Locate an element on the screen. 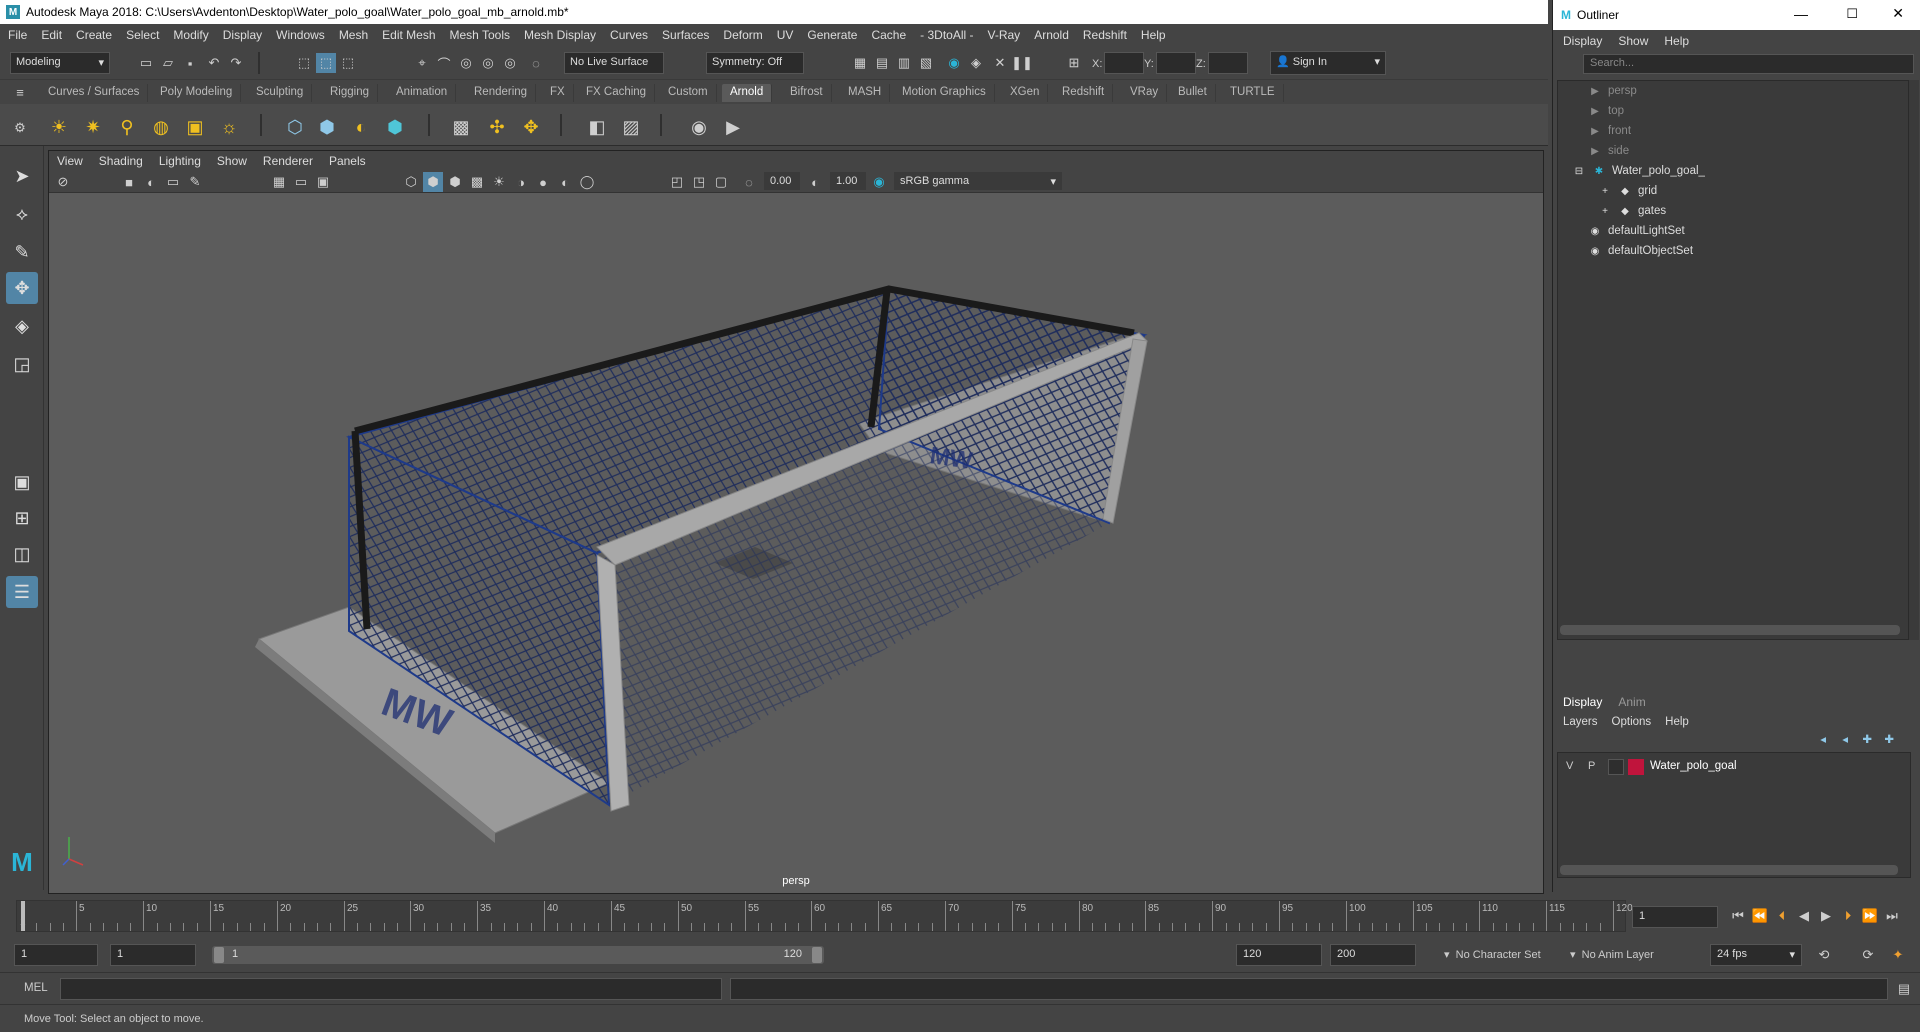 Image resolution: width=1920 pixels, height=1032 pixels. layer-menu-options: Options is located at coordinates (1632, 722).